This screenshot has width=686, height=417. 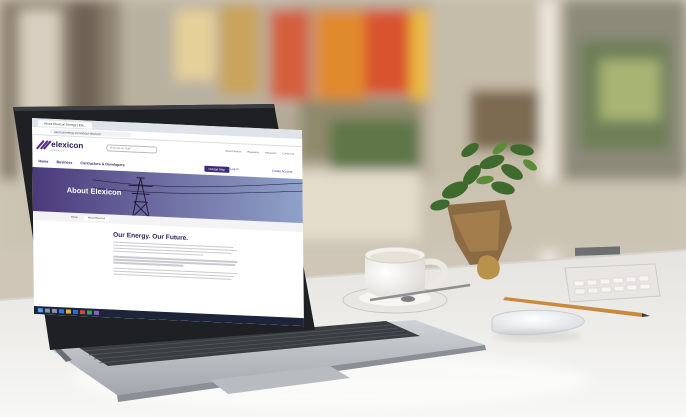 What do you see at coordinates (132, 149) in the screenshot?
I see `search-input: How can we help?` at bounding box center [132, 149].